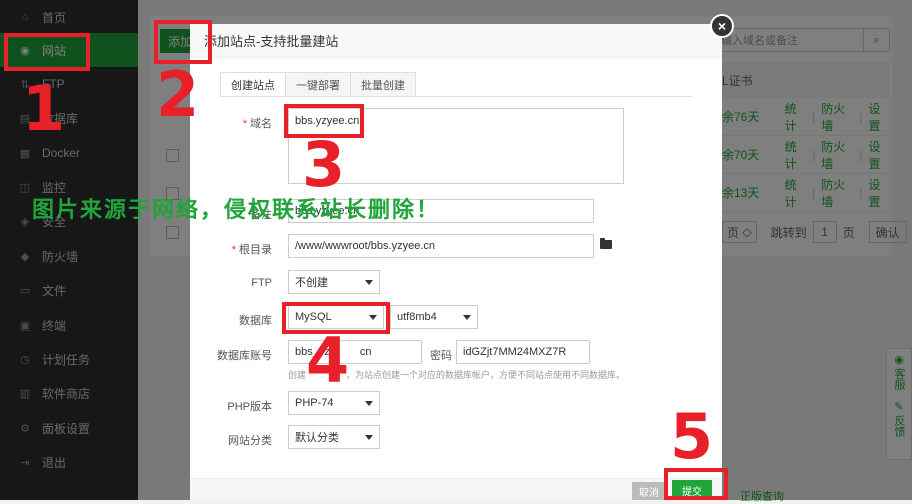  What do you see at coordinates (328, 360) in the screenshot?
I see `annotation-number-4: 4` at bounding box center [328, 360].